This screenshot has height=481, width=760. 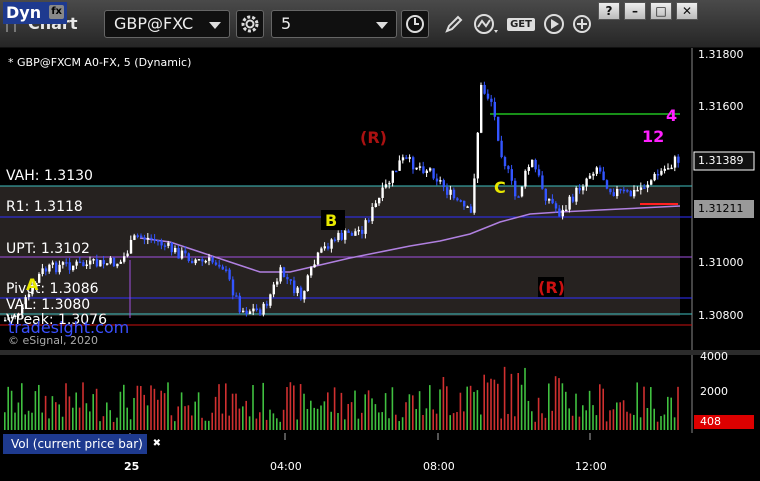 I want to click on draw-button, so click(x=454, y=24).